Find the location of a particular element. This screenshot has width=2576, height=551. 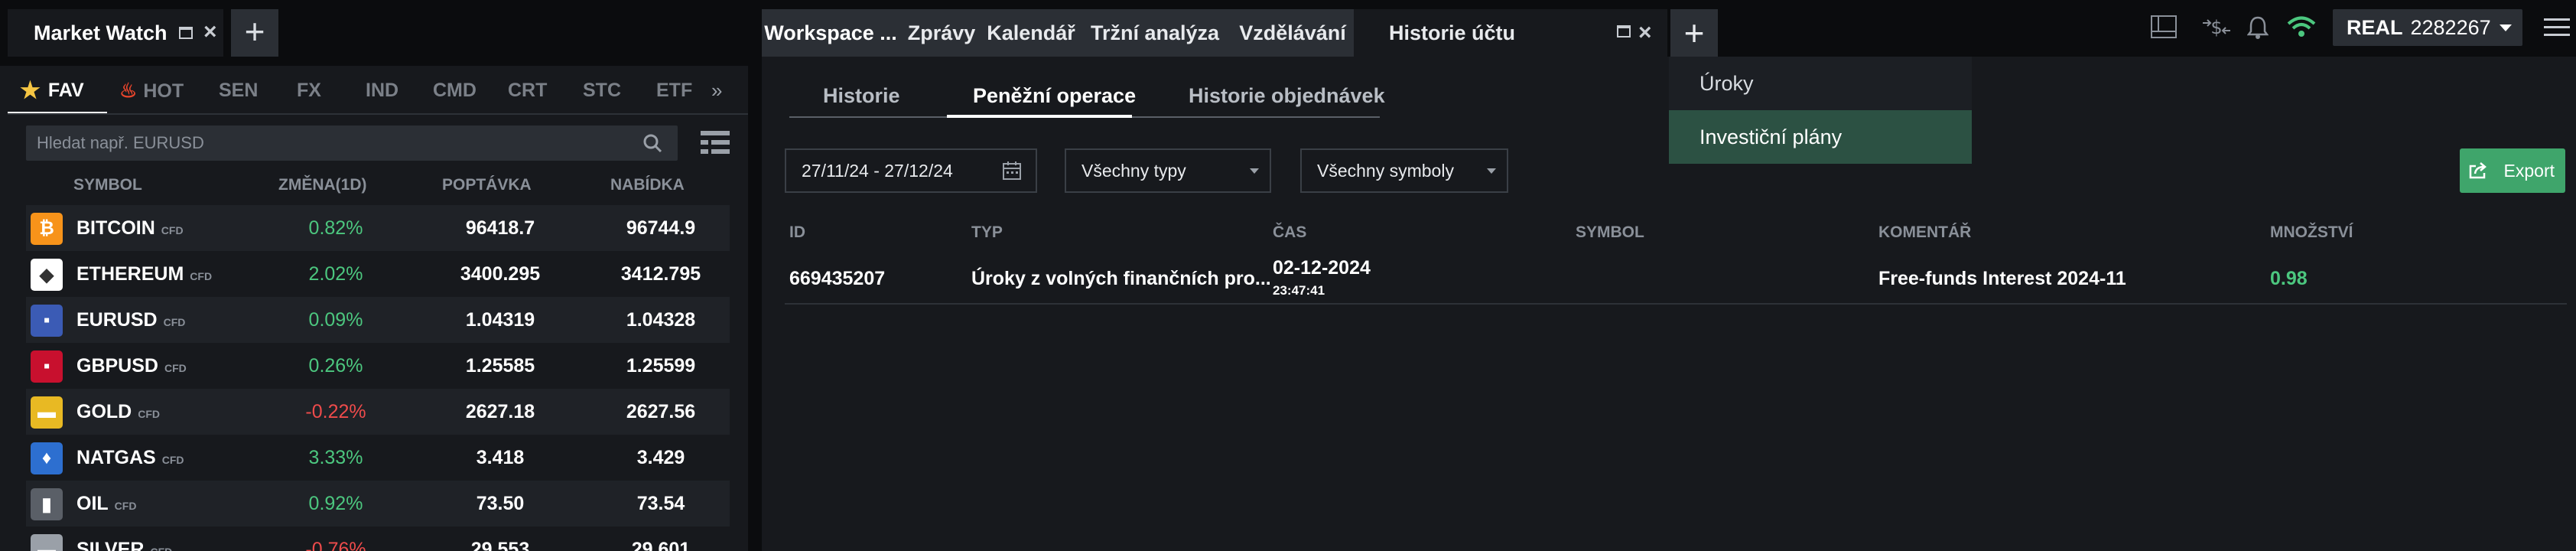

bid-price: 1.25585 is located at coordinates (500, 366).